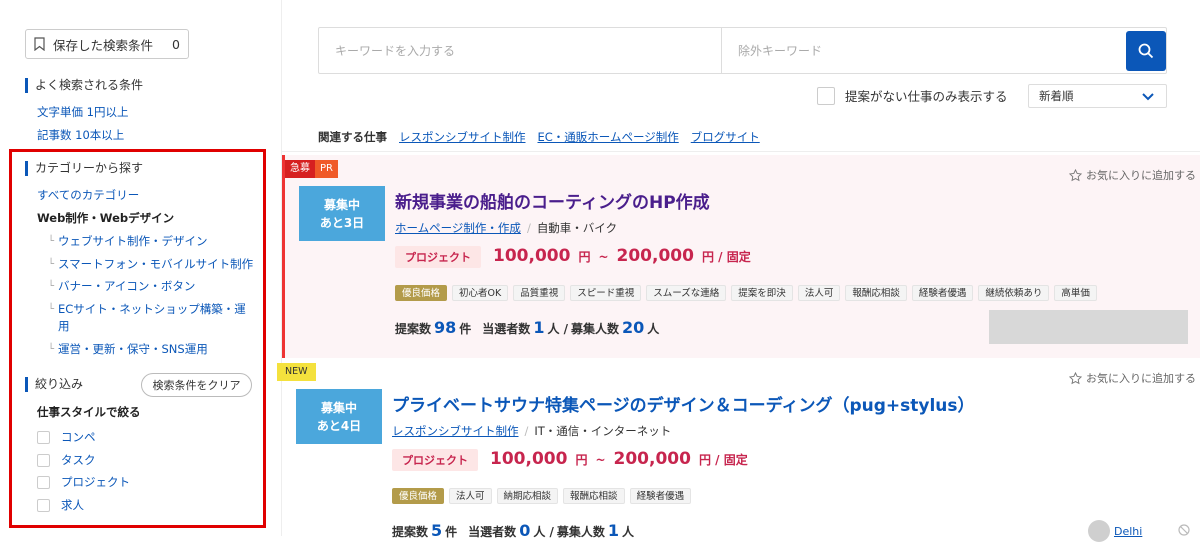  I want to click on recruit-count: 1, so click(613, 530).